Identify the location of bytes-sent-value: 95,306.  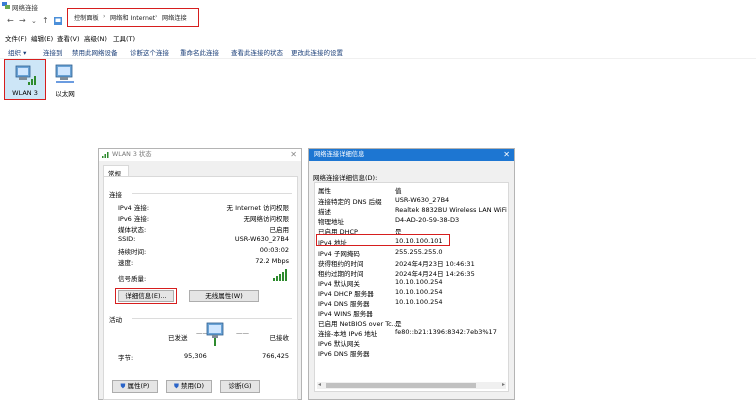
(195, 356).